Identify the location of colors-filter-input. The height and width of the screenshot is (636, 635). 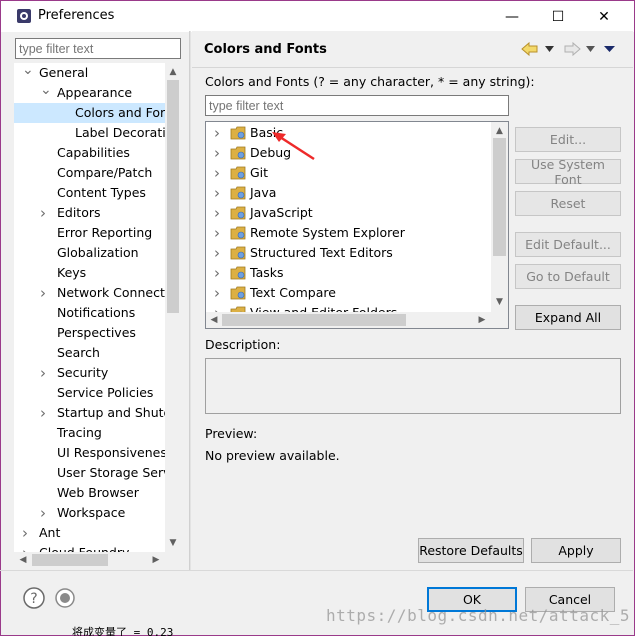
(357, 105).